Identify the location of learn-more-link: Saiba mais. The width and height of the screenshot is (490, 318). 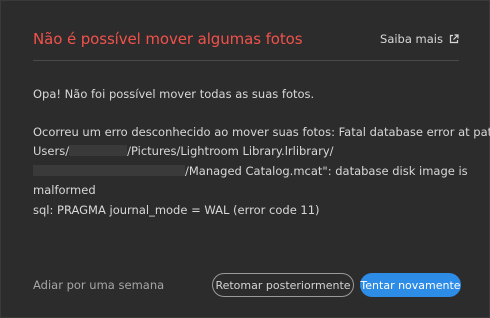
(419, 39).